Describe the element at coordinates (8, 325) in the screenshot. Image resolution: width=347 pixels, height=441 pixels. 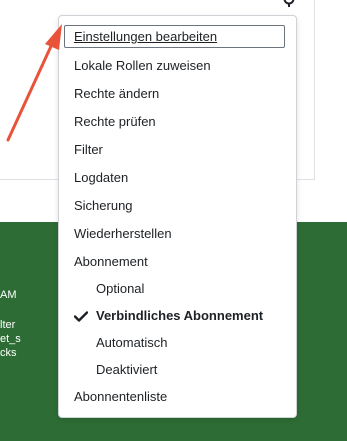
I see `footer-text: lter` at that location.